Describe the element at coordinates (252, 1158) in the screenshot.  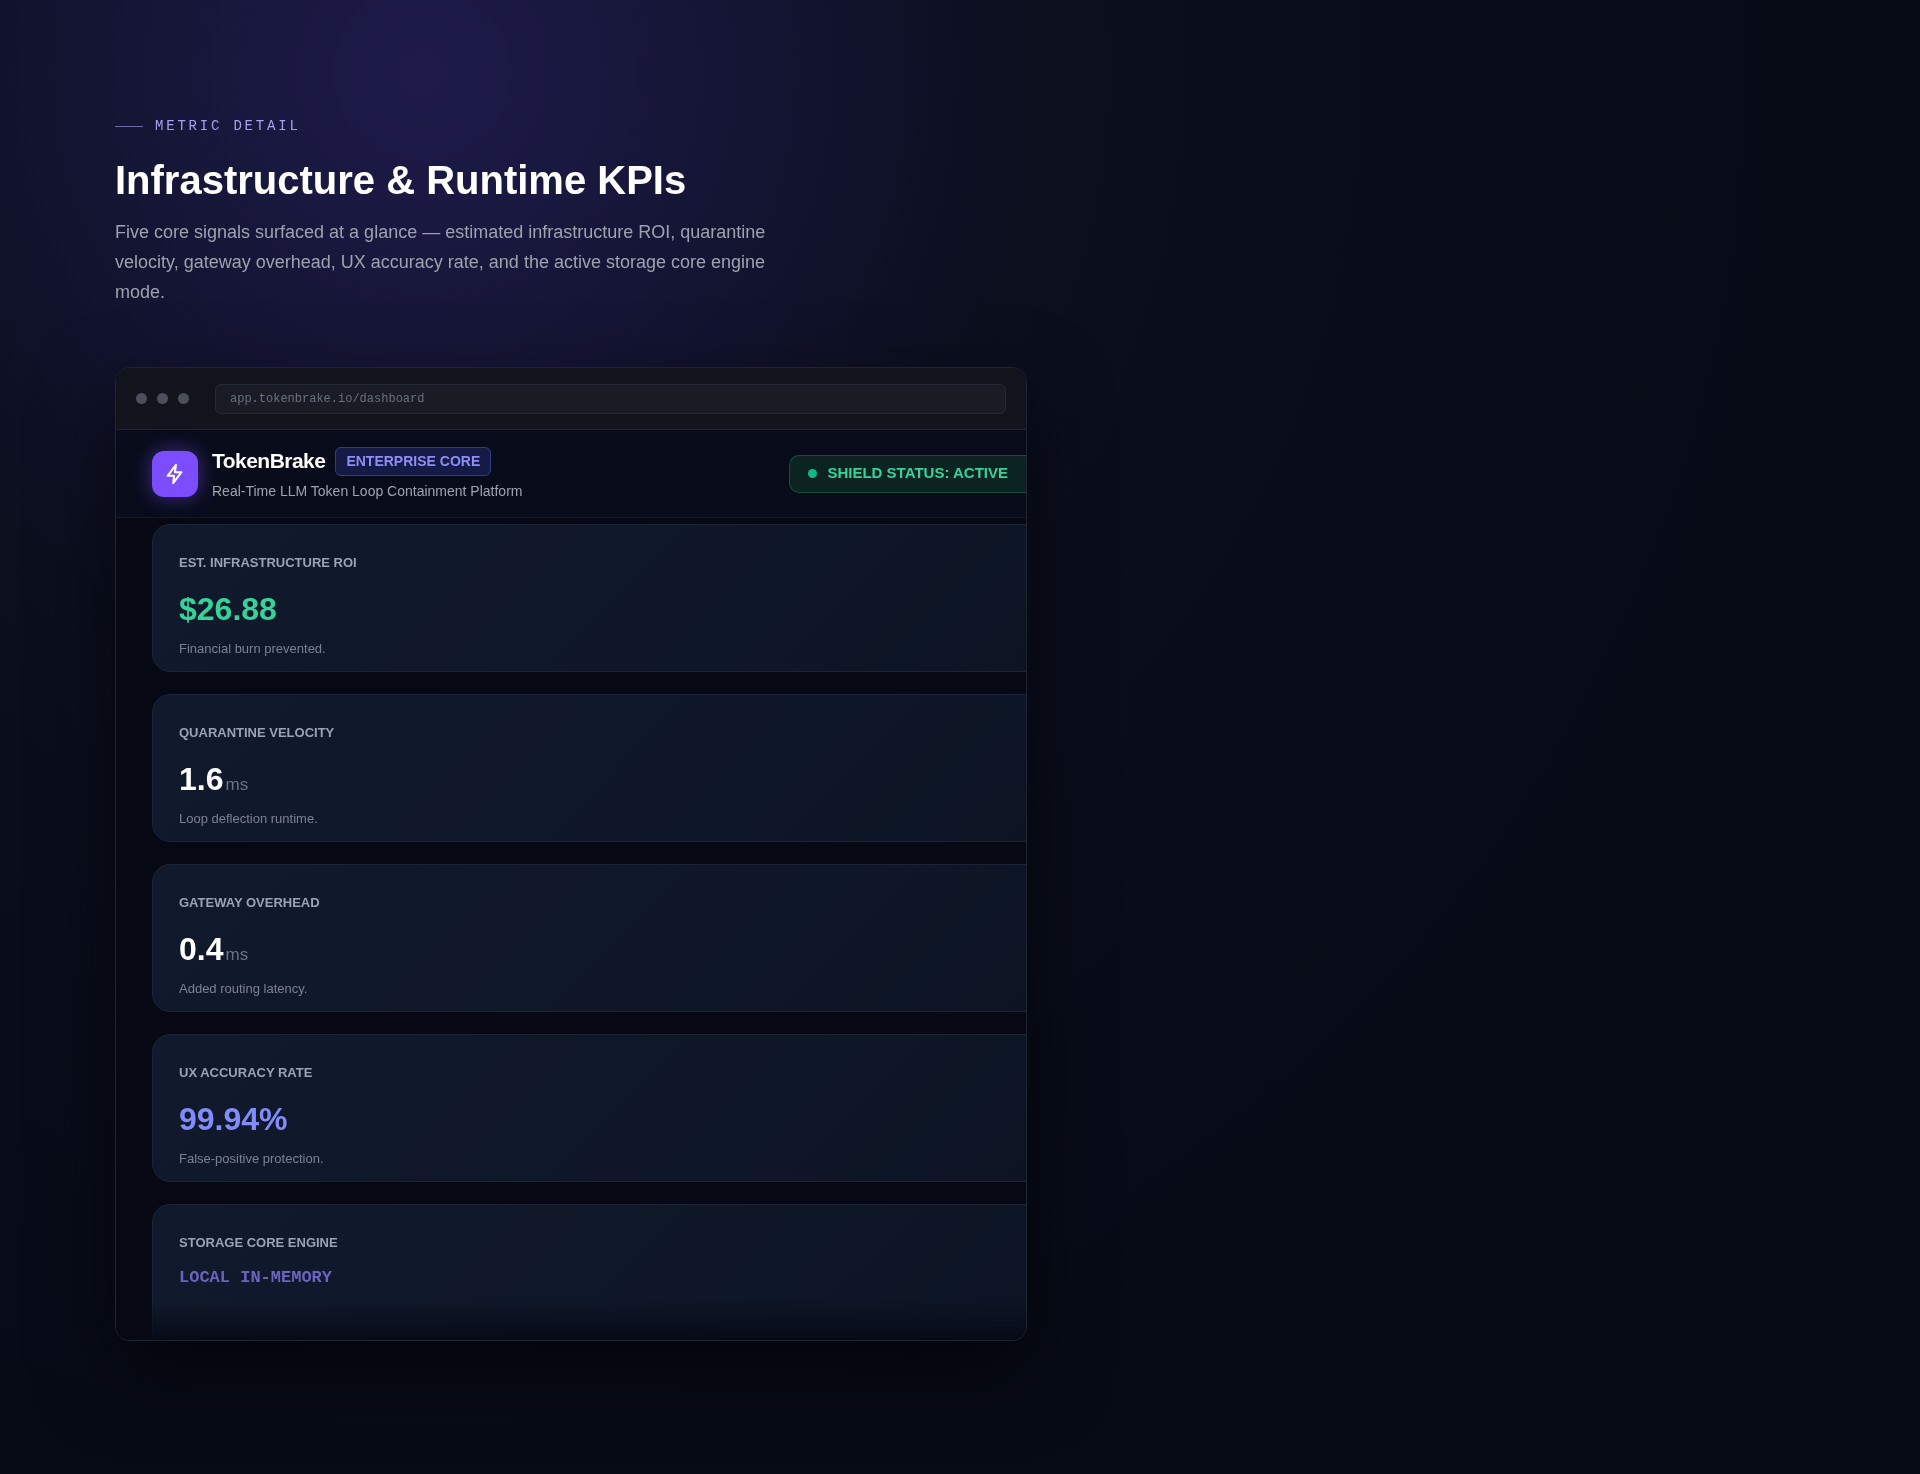
I see `metric-caption: False-positive protection.` at that location.